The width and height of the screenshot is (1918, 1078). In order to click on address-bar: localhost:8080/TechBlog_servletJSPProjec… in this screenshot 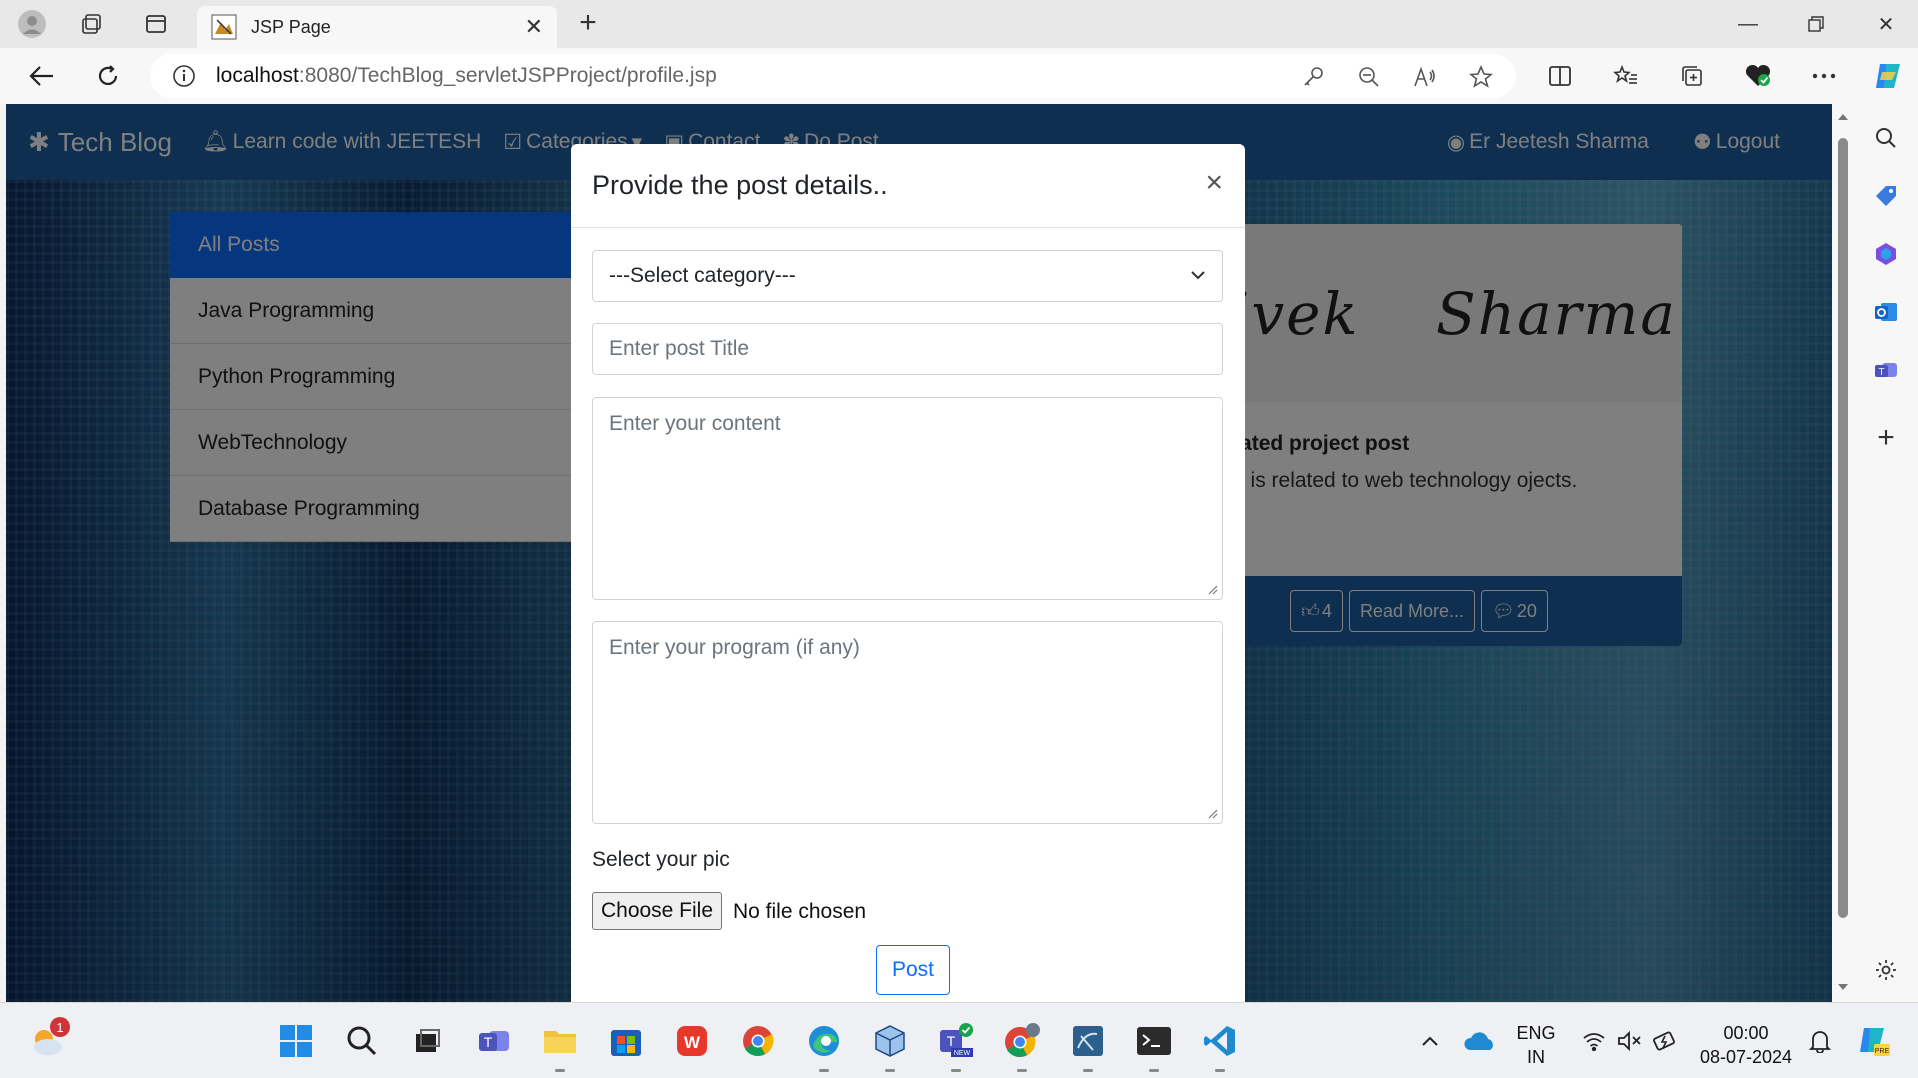, I will do `click(833, 76)`.